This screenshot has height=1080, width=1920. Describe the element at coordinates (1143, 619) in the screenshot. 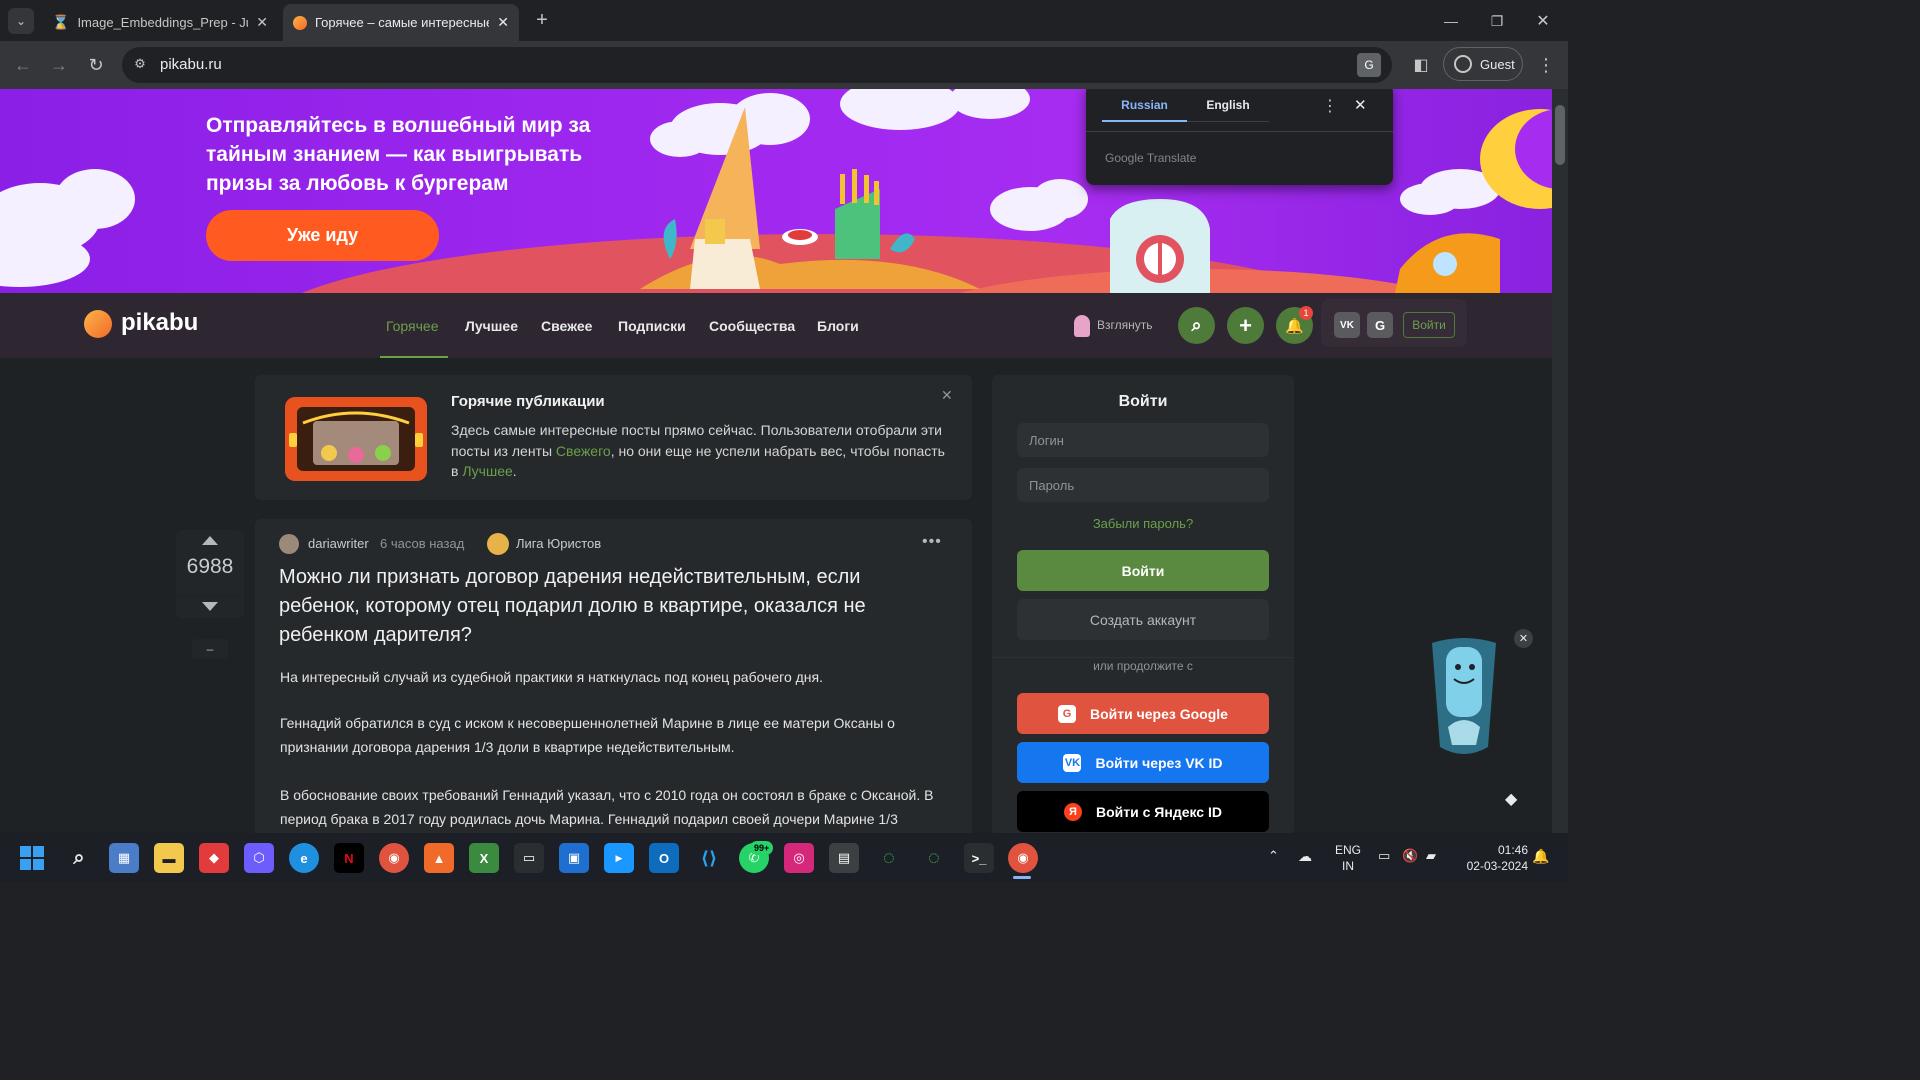

I see `create-account-button: Создать аккаунт` at that location.